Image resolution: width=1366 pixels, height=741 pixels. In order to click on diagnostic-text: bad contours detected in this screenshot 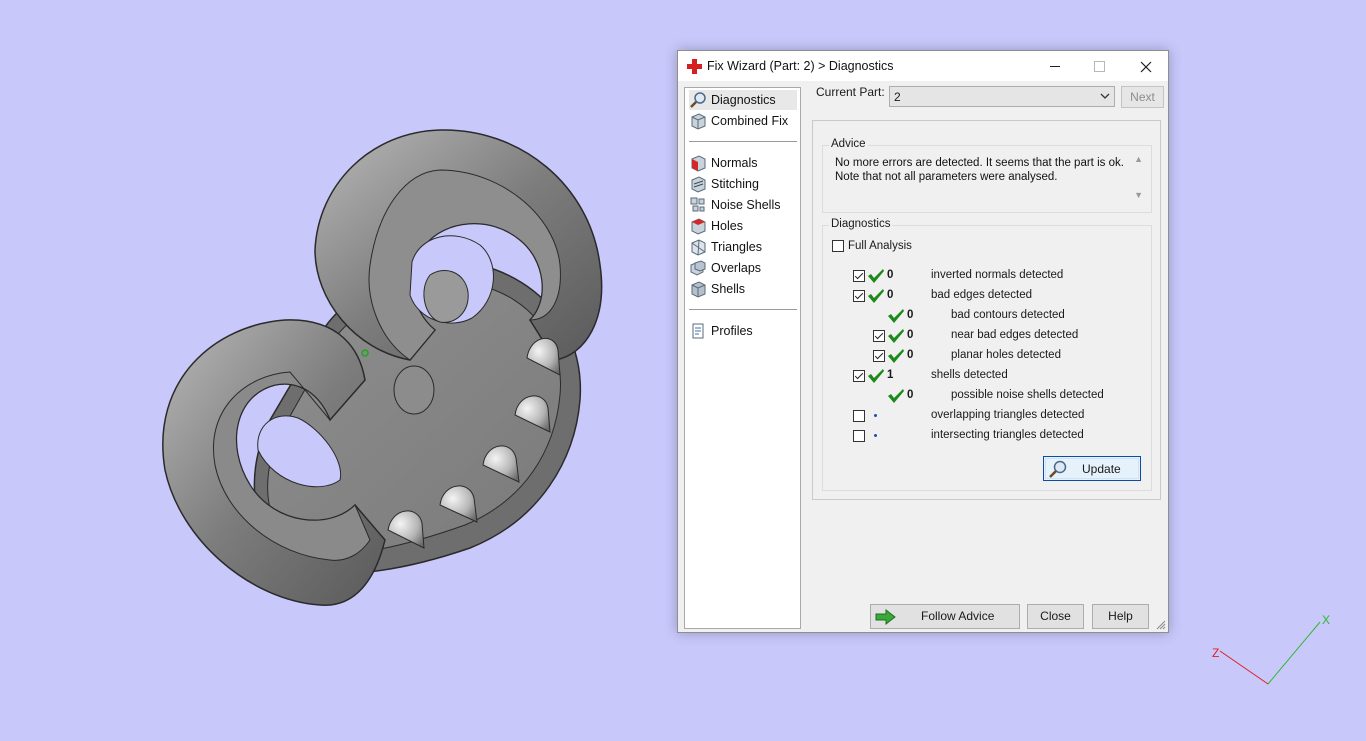, I will do `click(1008, 315)`.